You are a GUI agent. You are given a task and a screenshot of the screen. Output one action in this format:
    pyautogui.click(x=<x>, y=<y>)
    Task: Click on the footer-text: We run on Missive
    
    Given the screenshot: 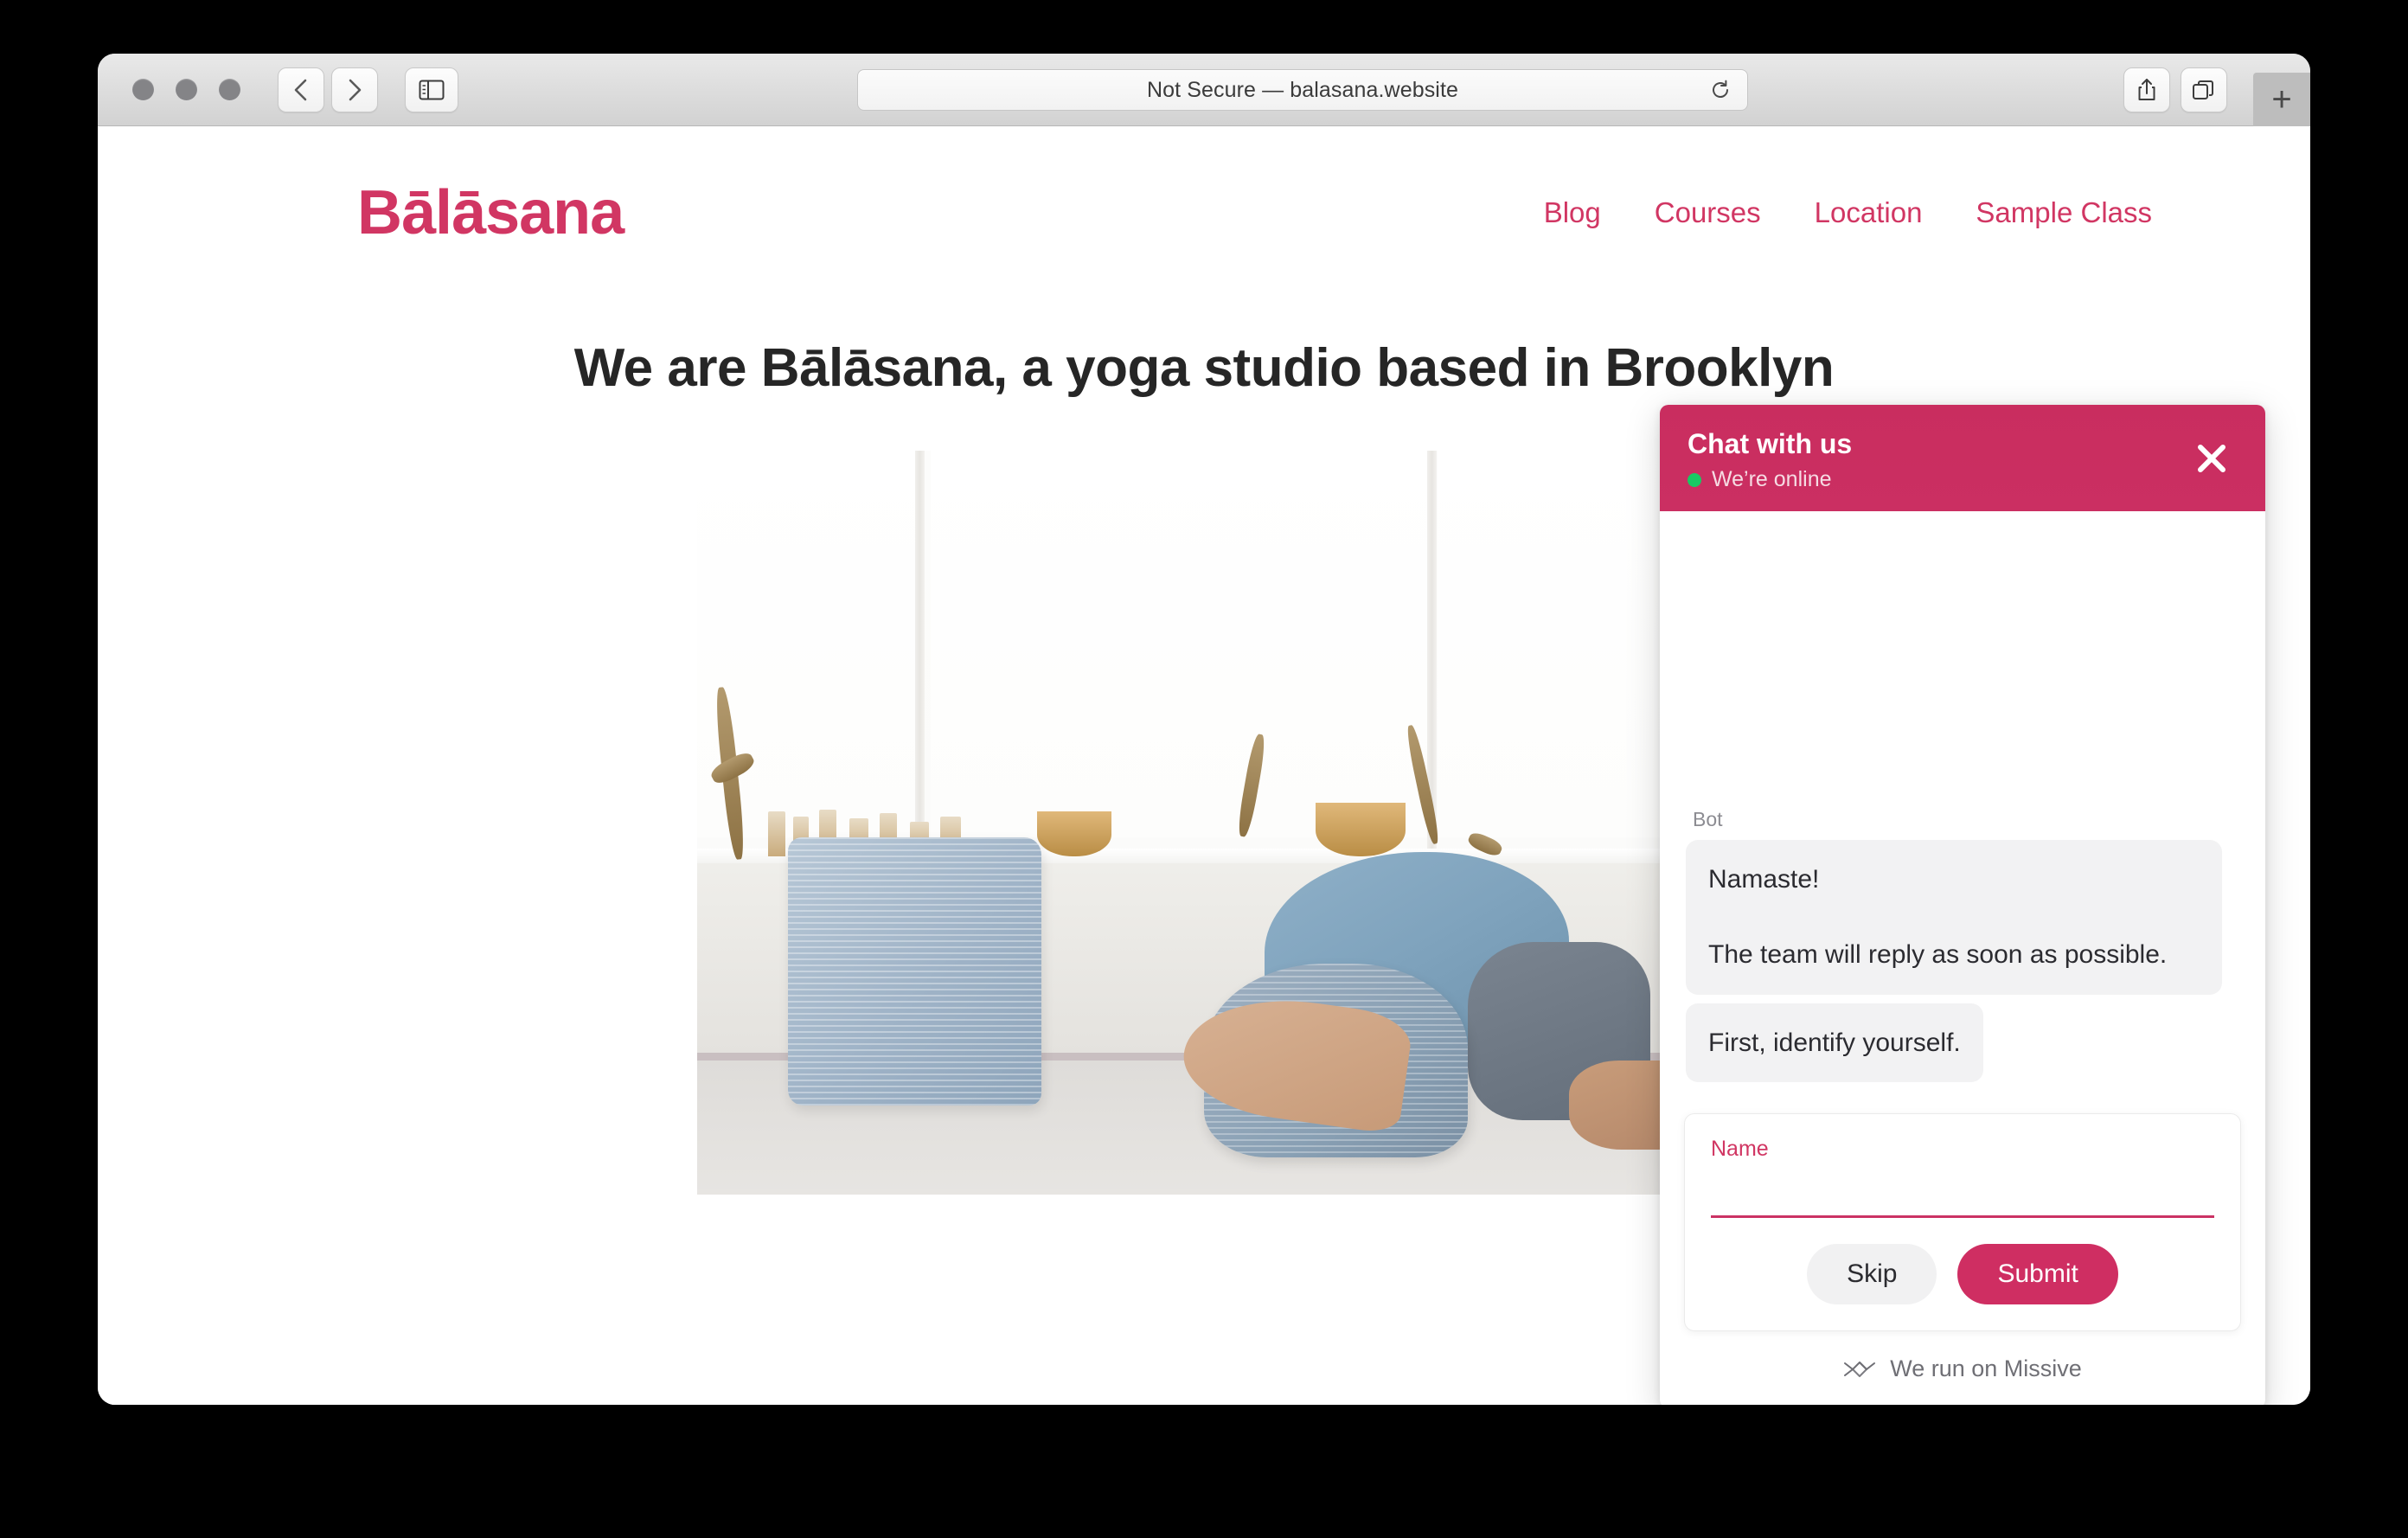 What is the action you would take?
    pyautogui.click(x=1986, y=1368)
    